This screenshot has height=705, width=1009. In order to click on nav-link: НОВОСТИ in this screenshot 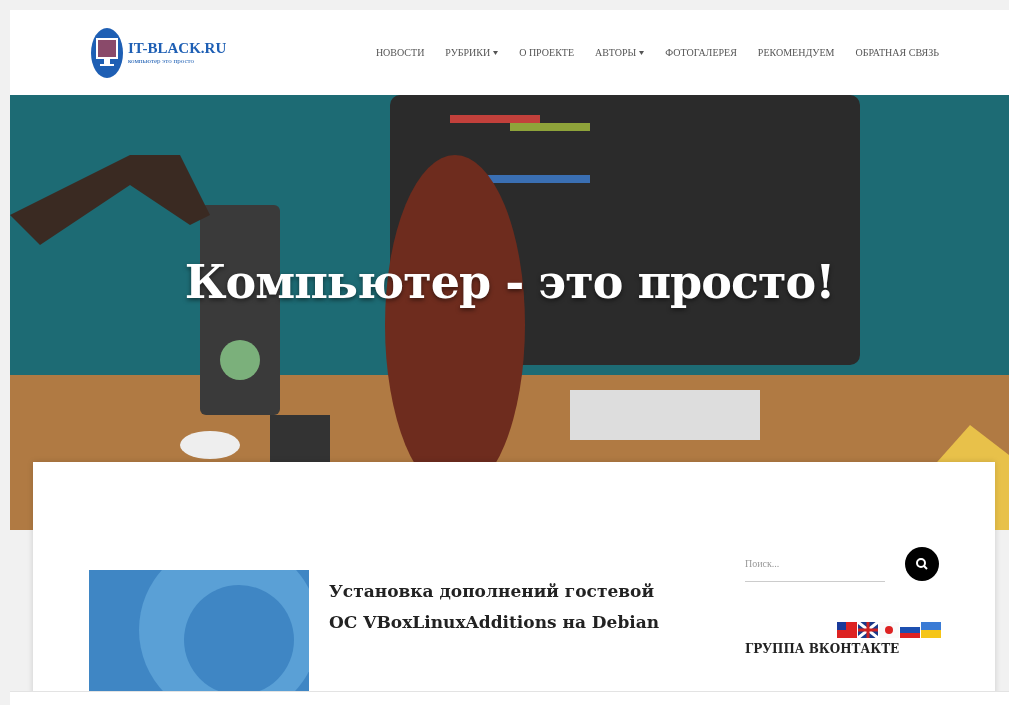, I will do `click(400, 52)`.